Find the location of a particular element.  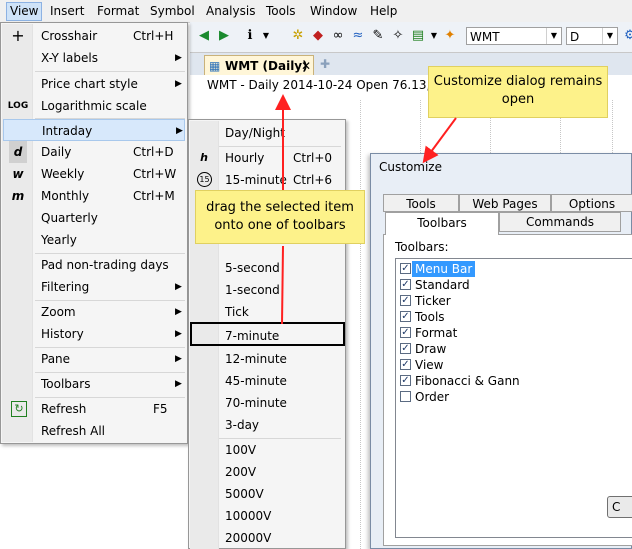

arrow-to-dialog is located at coordinates (439, 140).